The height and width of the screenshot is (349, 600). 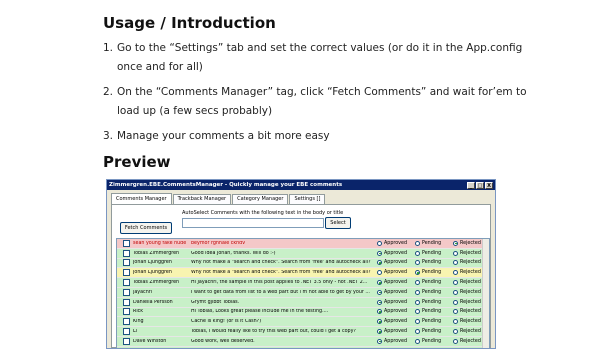 I want to click on tab-category-manager: Category Manager, so click(x=260, y=199).